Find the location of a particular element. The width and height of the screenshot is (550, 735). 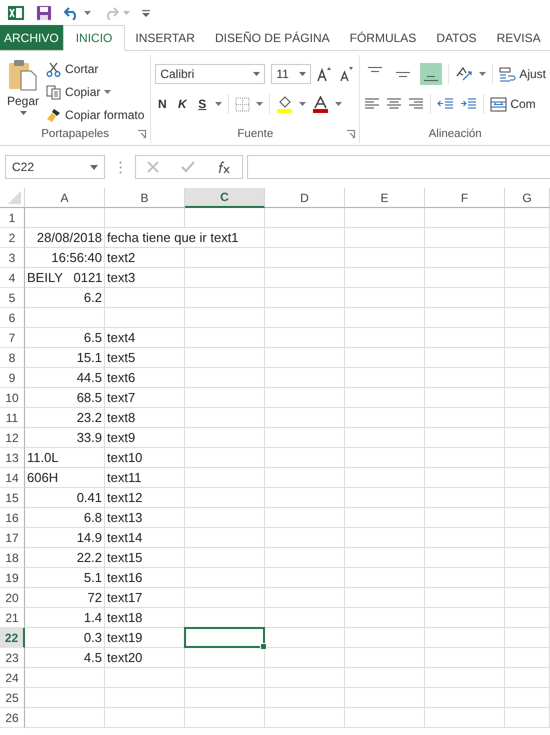

table-cell: 6.8 is located at coordinates (65, 518).